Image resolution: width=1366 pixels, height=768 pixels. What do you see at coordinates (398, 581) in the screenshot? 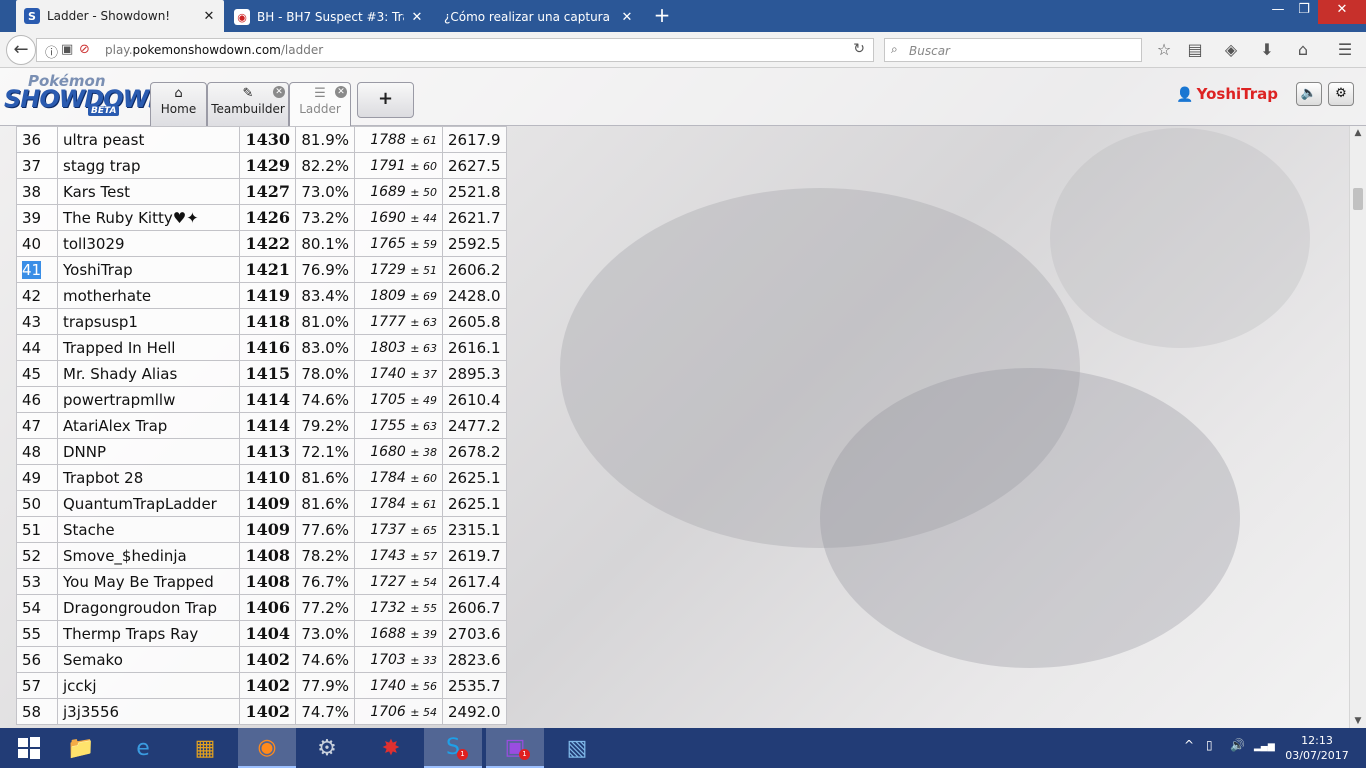
I see `glicko-cell: 1727 ± 54` at bounding box center [398, 581].